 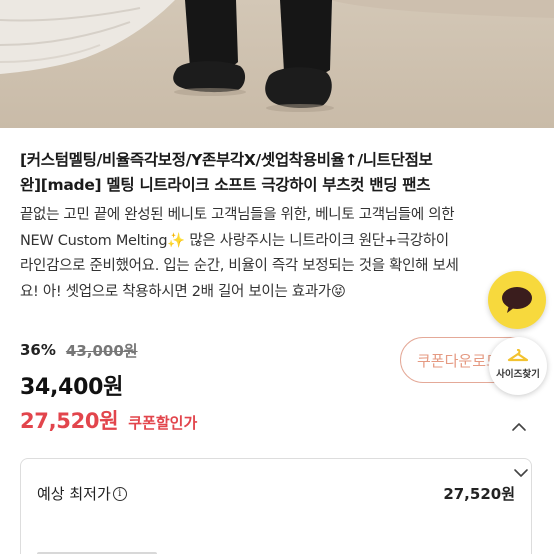 What do you see at coordinates (163, 423) in the screenshot?
I see `coupon-price-label: 쿠폰할인가` at bounding box center [163, 423].